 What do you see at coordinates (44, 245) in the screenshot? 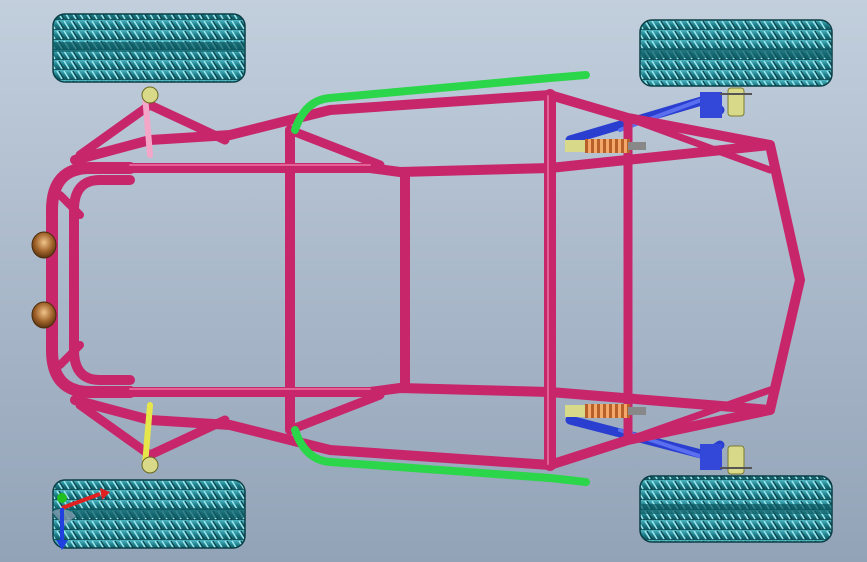
I see `headlight-upper` at bounding box center [44, 245].